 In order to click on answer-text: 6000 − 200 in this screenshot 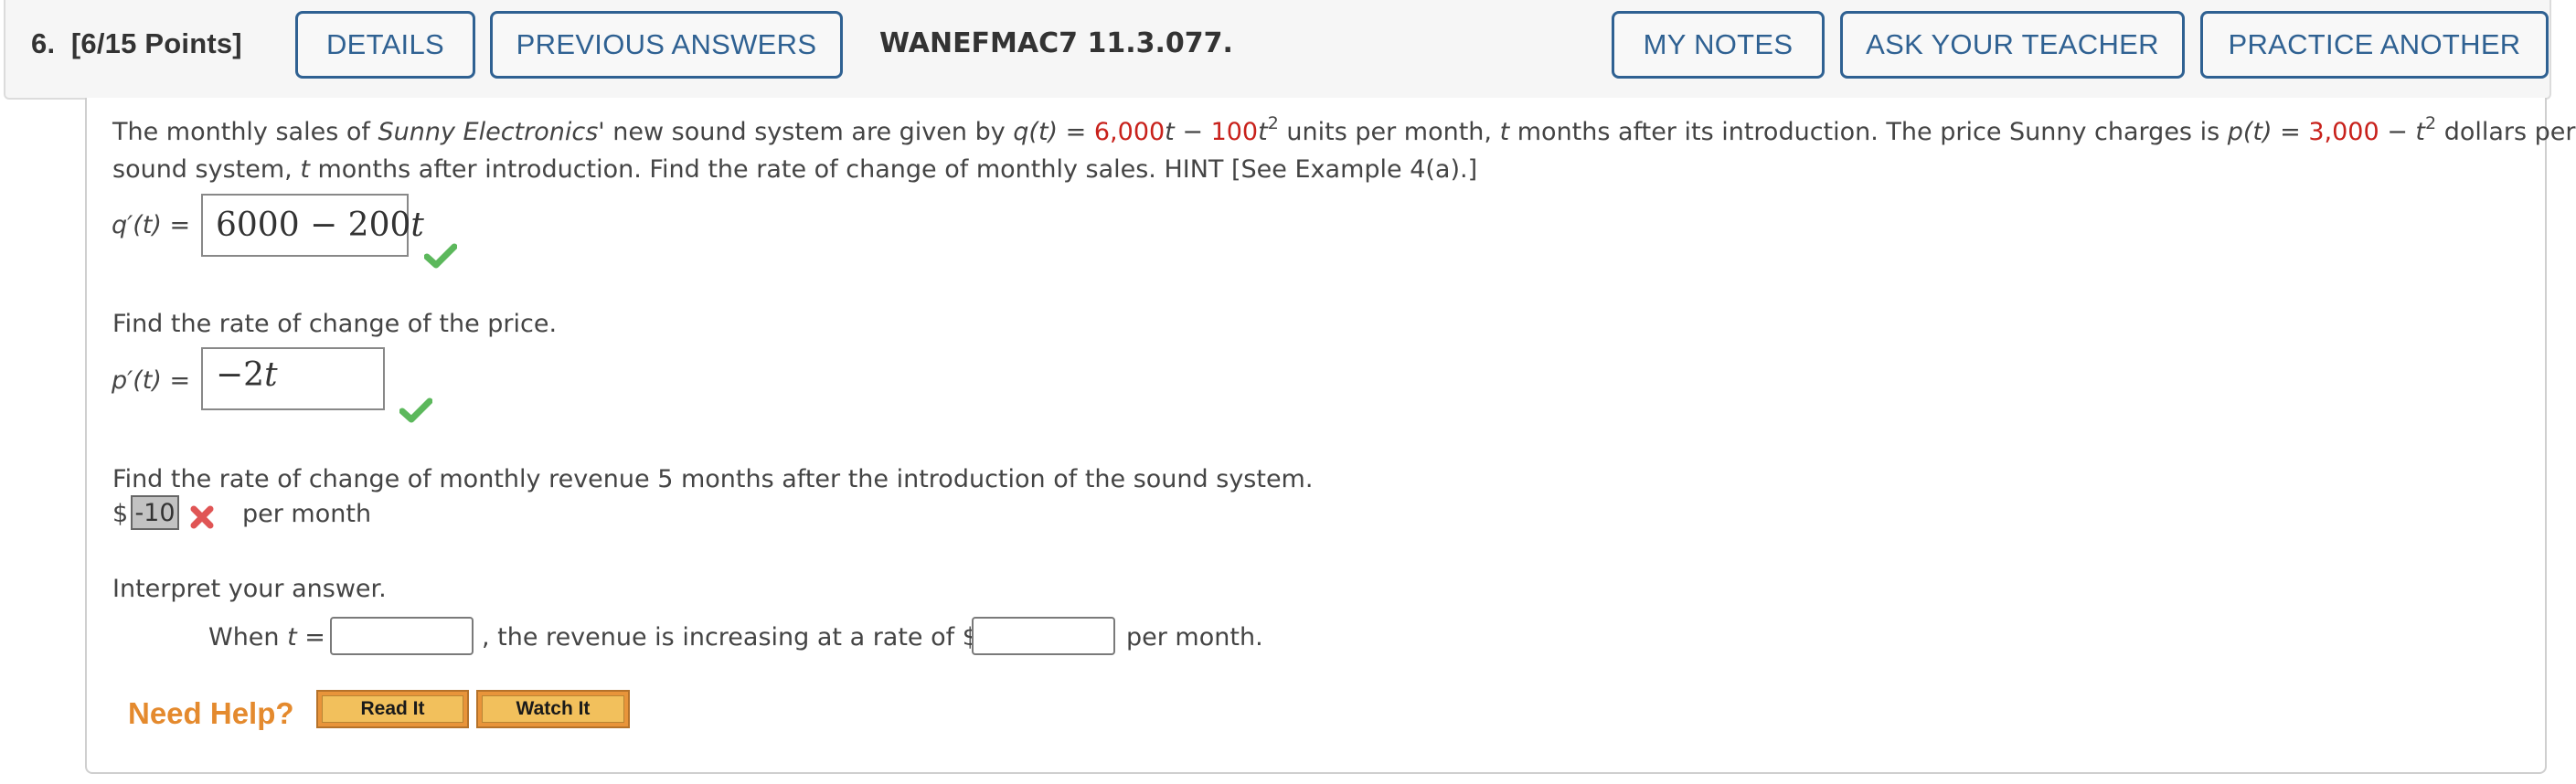, I will do `click(313, 225)`.